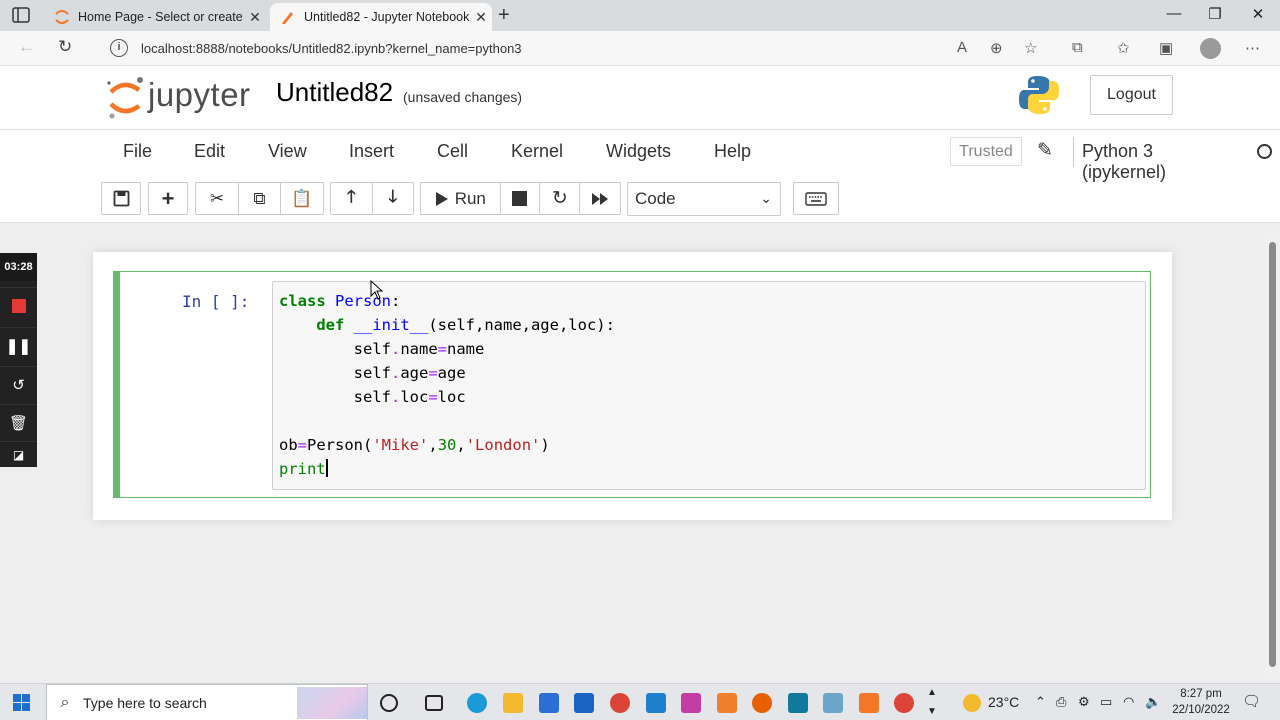 This screenshot has width=1280, height=720. What do you see at coordinates (549, 703) in the screenshot?
I see `store-icon` at bounding box center [549, 703].